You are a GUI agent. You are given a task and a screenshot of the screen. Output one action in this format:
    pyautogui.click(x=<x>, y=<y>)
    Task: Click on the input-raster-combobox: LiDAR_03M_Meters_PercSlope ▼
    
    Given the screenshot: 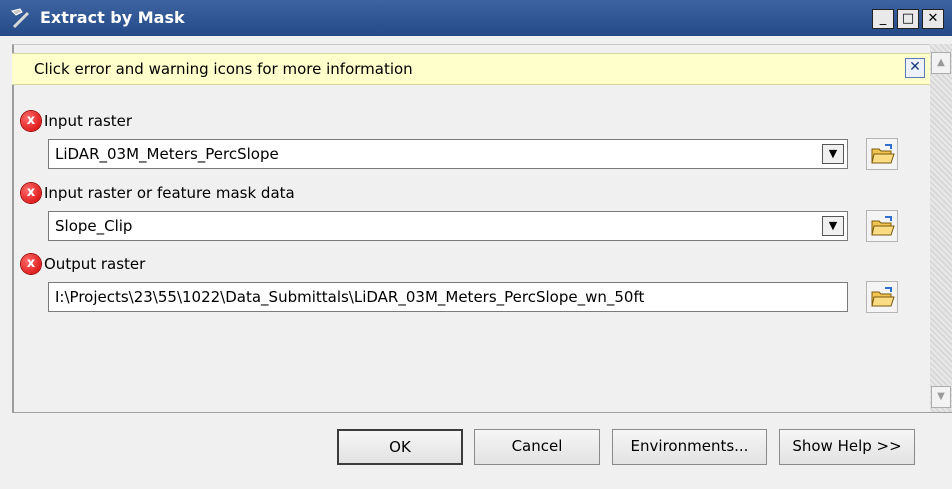 What is the action you would take?
    pyautogui.click(x=448, y=154)
    